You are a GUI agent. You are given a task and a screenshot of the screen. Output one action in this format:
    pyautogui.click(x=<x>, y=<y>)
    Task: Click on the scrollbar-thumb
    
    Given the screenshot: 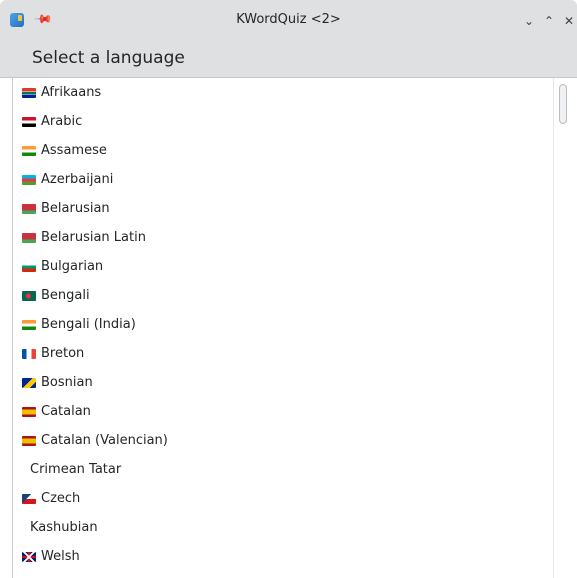 What is the action you would take?
    pyautogui.click(x=563, y=104)
    